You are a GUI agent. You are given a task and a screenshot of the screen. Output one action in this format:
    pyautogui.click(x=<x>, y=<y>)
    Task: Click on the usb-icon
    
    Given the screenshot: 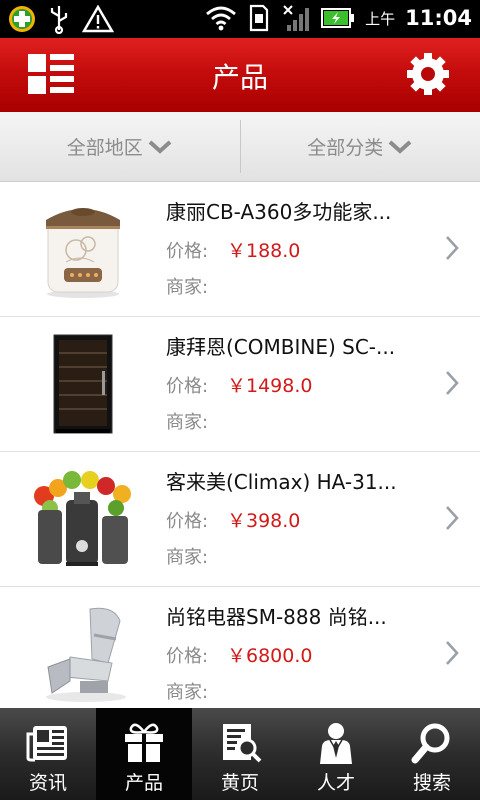 What is the action you would take?
    pyautogui.click(x=59, y=20)
    